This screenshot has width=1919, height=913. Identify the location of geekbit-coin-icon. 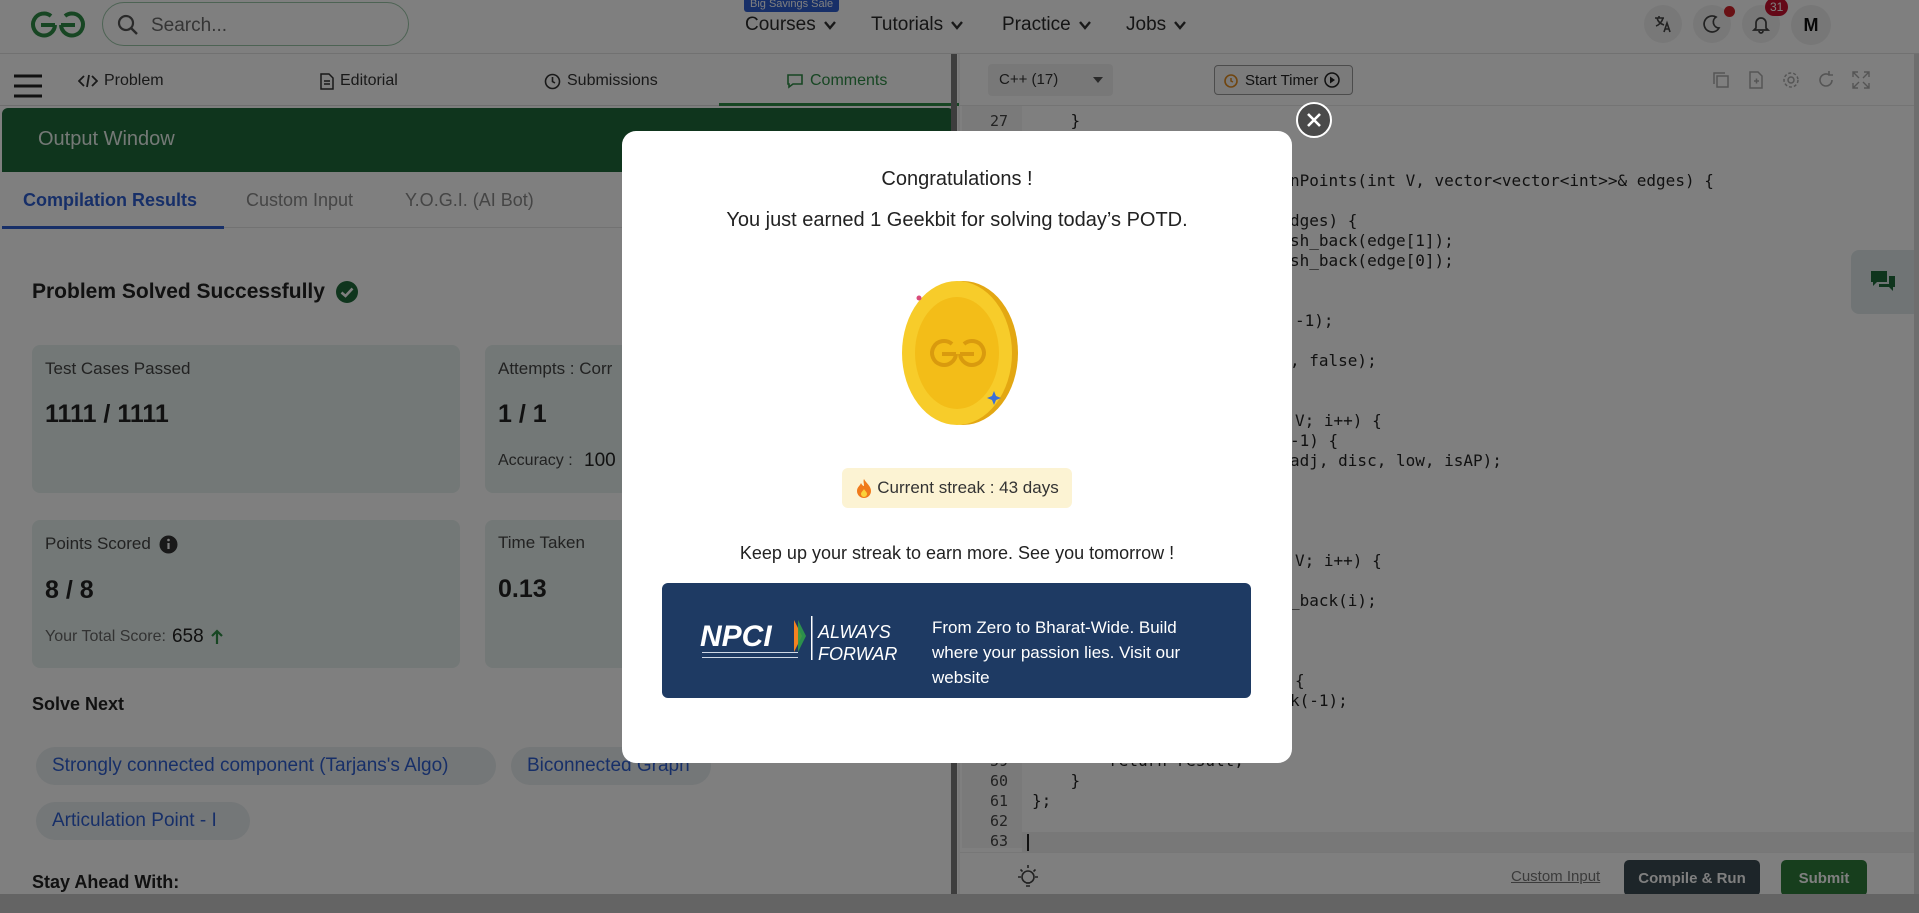
(960, 353).